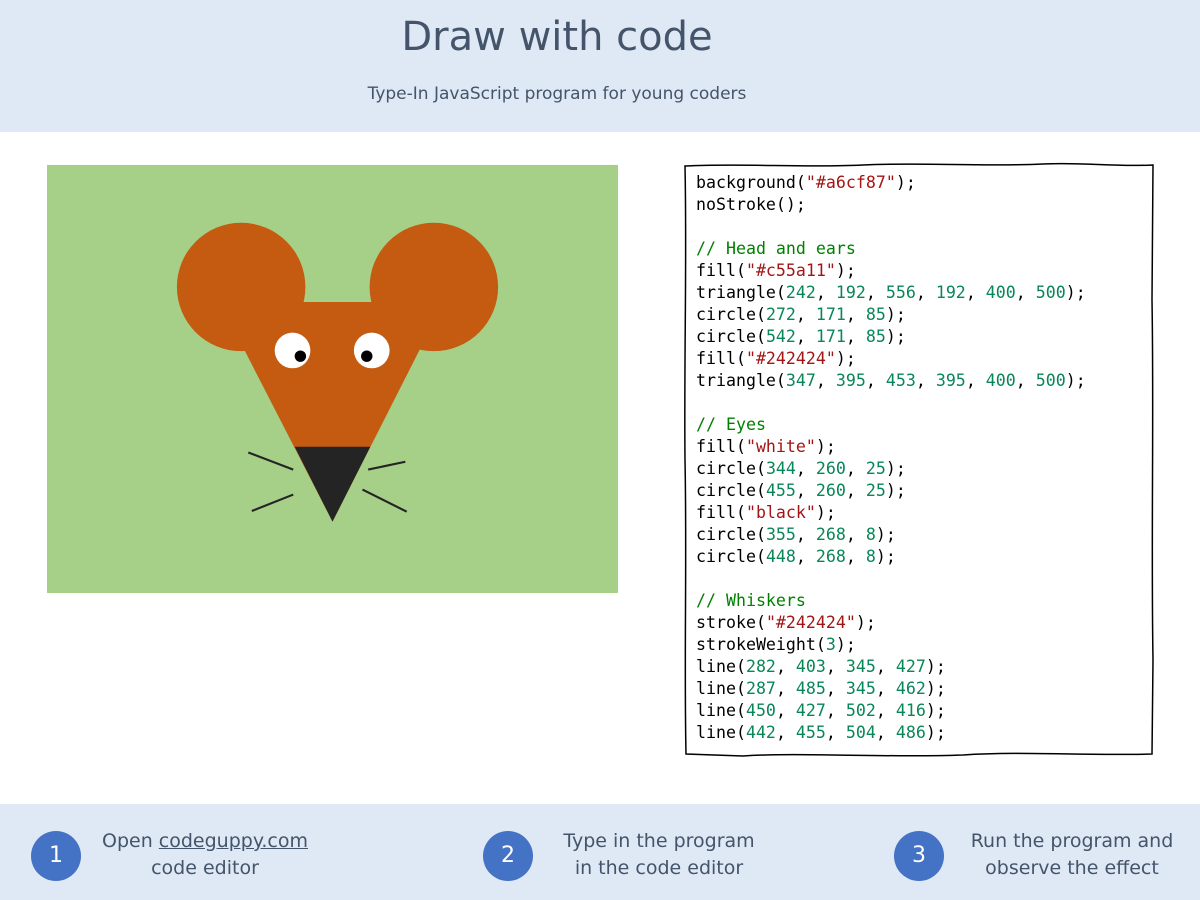 This screenshot has width=1200, height=900. Describe the element at coordinates (891, 425) in the screenshot. I see `code-line: // Eyes` at that location.